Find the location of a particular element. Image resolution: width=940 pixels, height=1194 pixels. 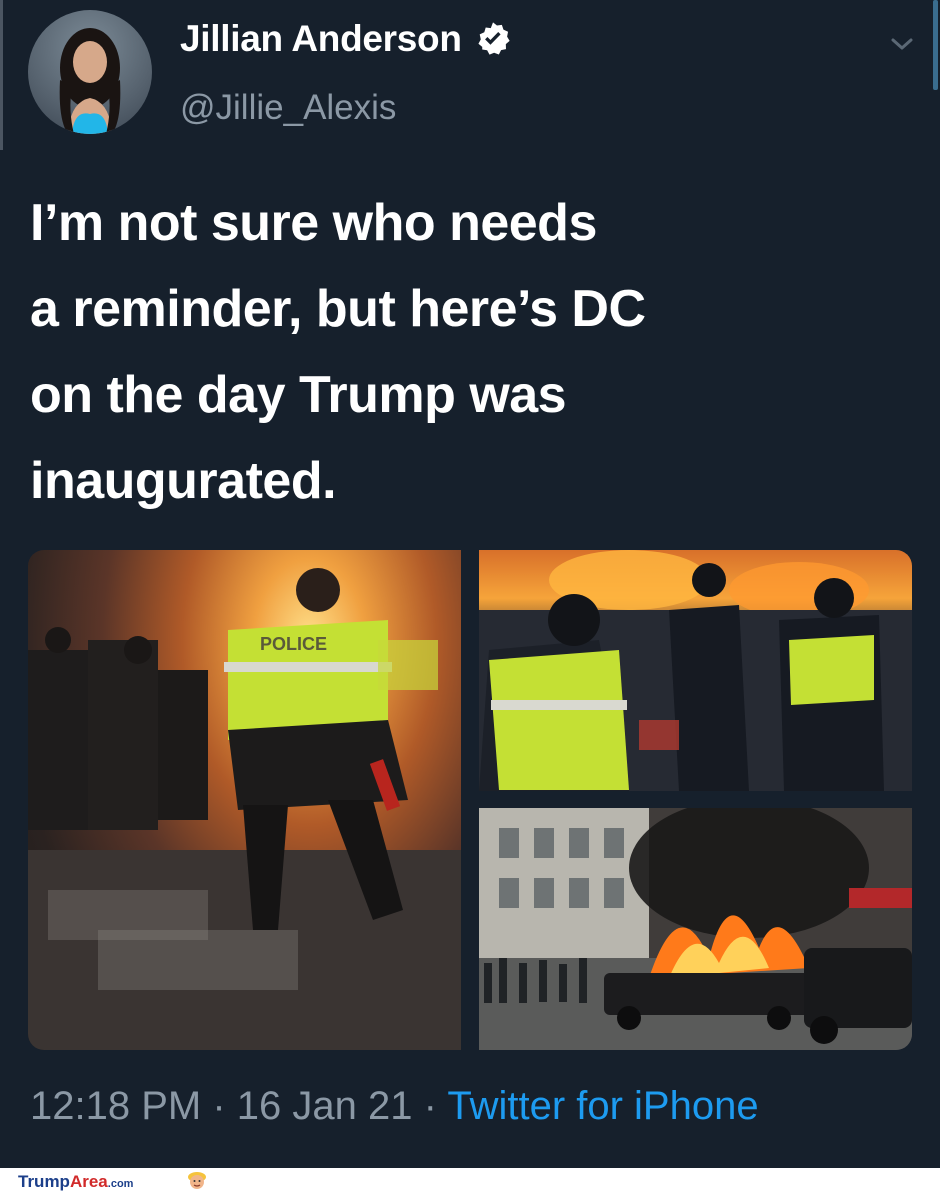

user-handle: @Jillie_Alexis is located at coordinates (288, 108).